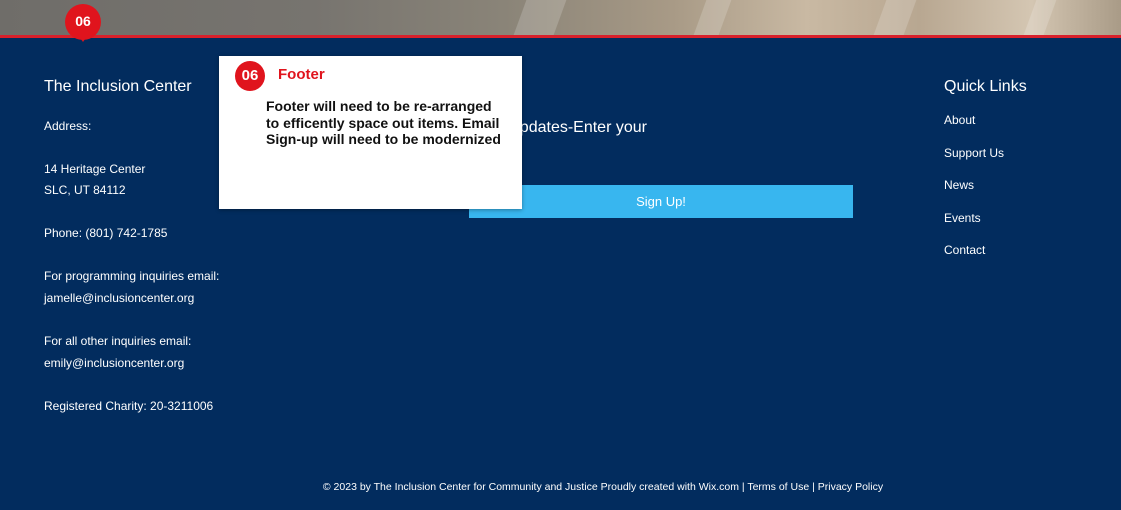 This screenshot has width=1121, height=510. I want to click on sign-up-button: Sign Up!, so click(661, 201).